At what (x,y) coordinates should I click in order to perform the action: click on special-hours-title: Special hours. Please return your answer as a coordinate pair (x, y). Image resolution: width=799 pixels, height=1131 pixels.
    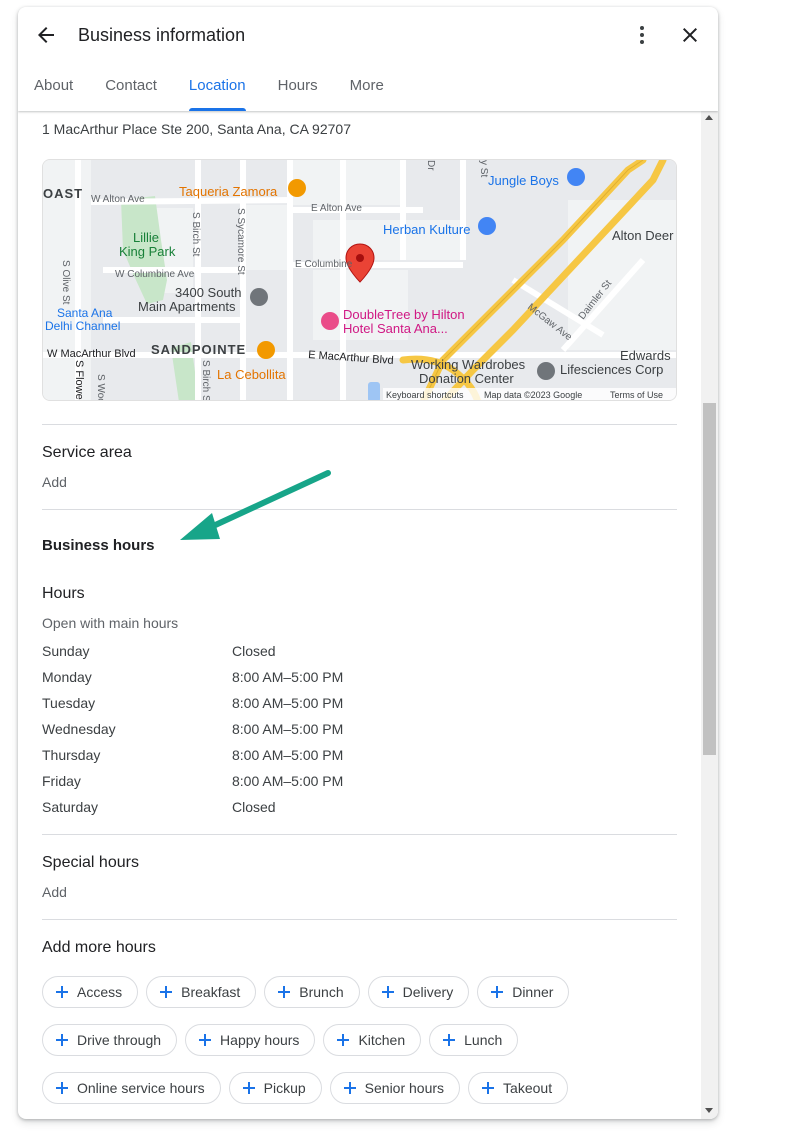
    Looking at the image, I should click on (90, 862).